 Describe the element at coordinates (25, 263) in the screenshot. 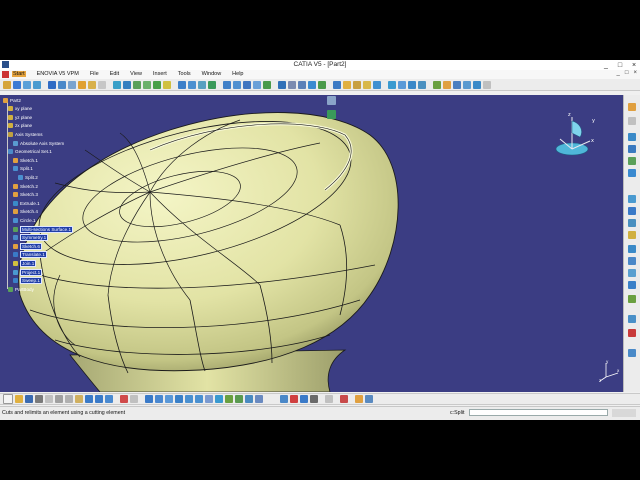

I see `tree-node: Join.1` at that location.